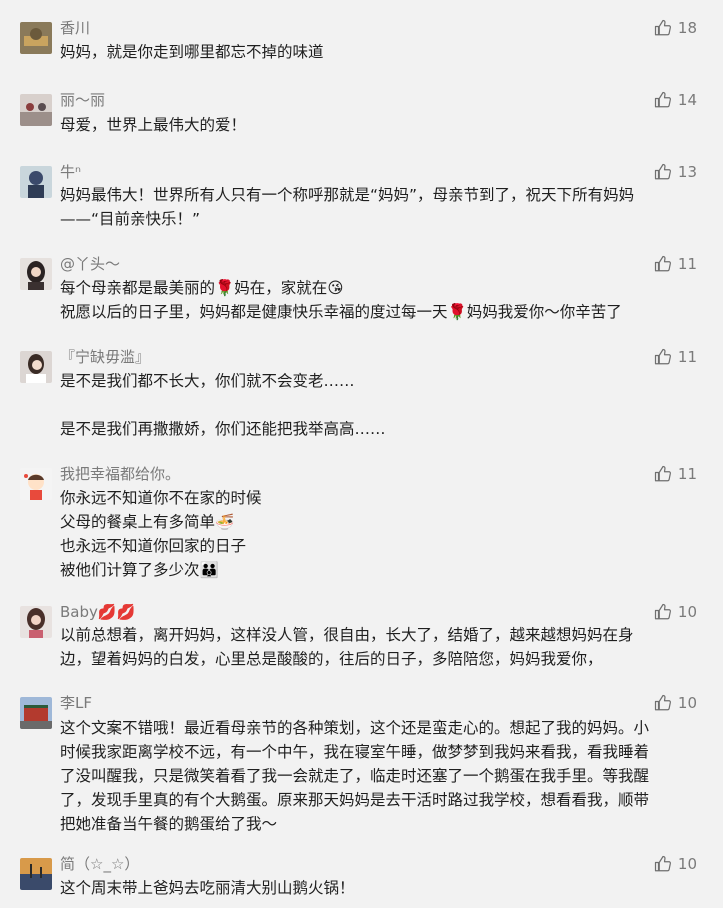 This screenshot has width=723, height=908. Describe the element at coordinates (99, 864) in the screenshot. I see `author-name: 简（☆_☆）` at that location.